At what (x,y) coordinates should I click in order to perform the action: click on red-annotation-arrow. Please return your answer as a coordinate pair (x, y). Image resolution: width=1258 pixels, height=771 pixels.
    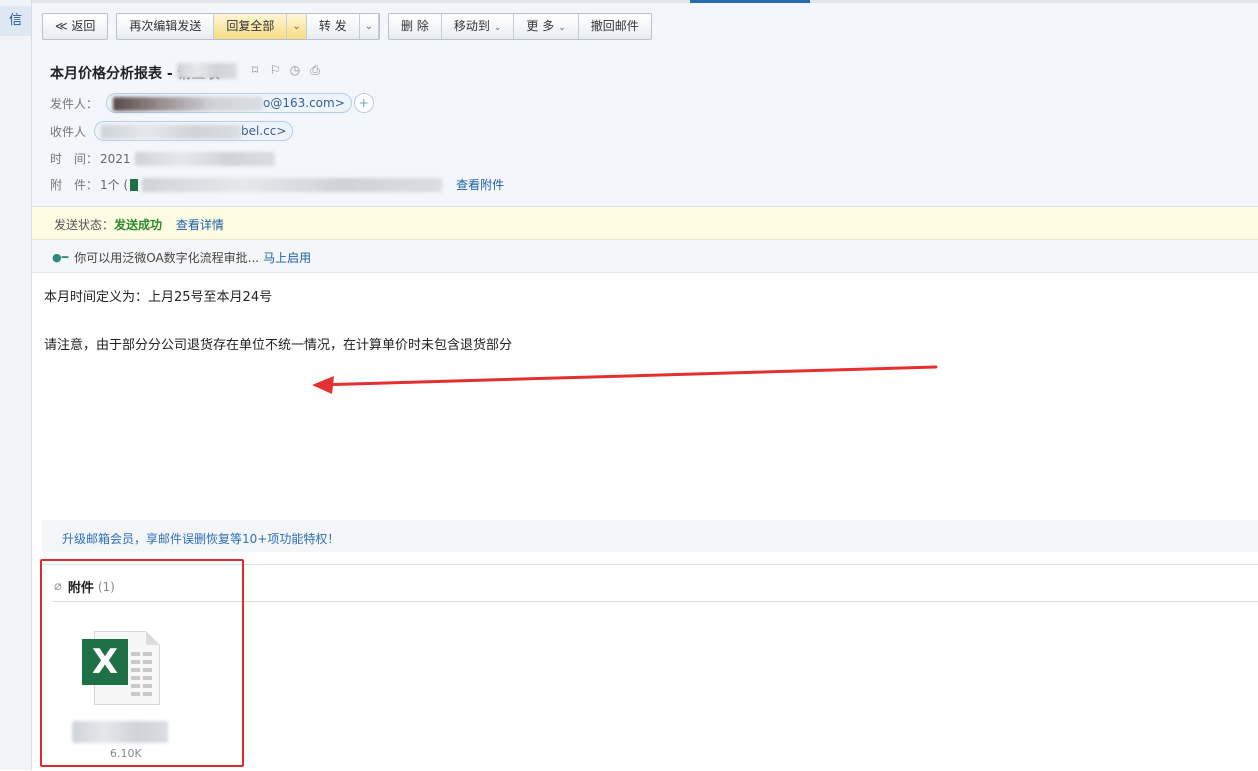
    Looking at the image, I should click on (625, 379).